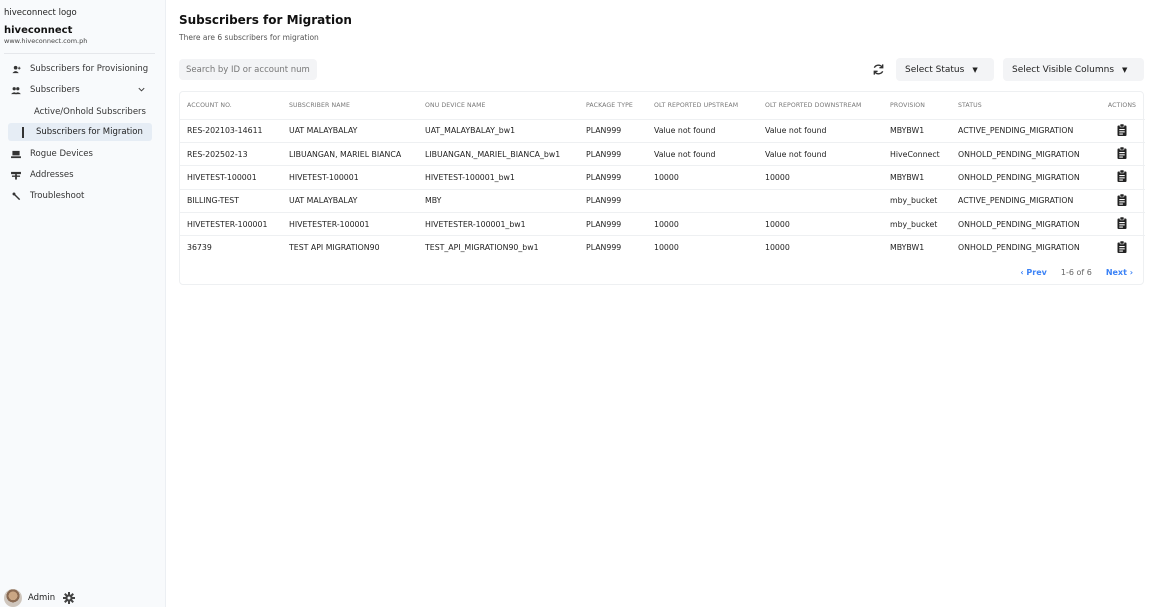  I want to click on cell-account-no: HIVETEST-100001, so click(231, 177).